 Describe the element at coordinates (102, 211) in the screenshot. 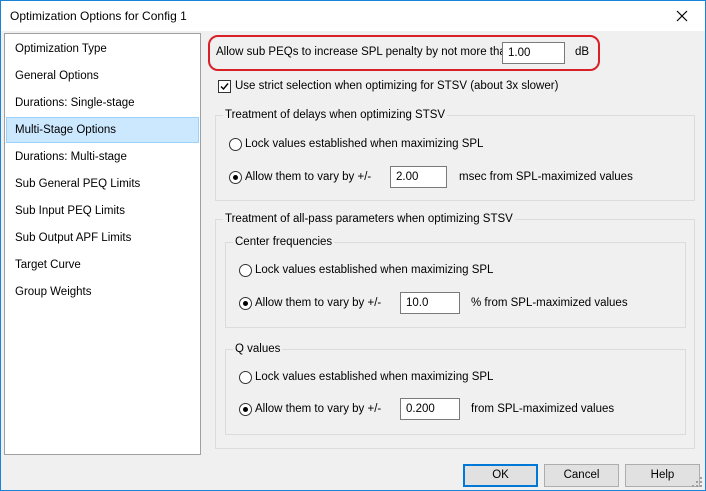

I see `sidebar-item-sub-input-peq-limits: Sub Input PEQ Limits` at that location.